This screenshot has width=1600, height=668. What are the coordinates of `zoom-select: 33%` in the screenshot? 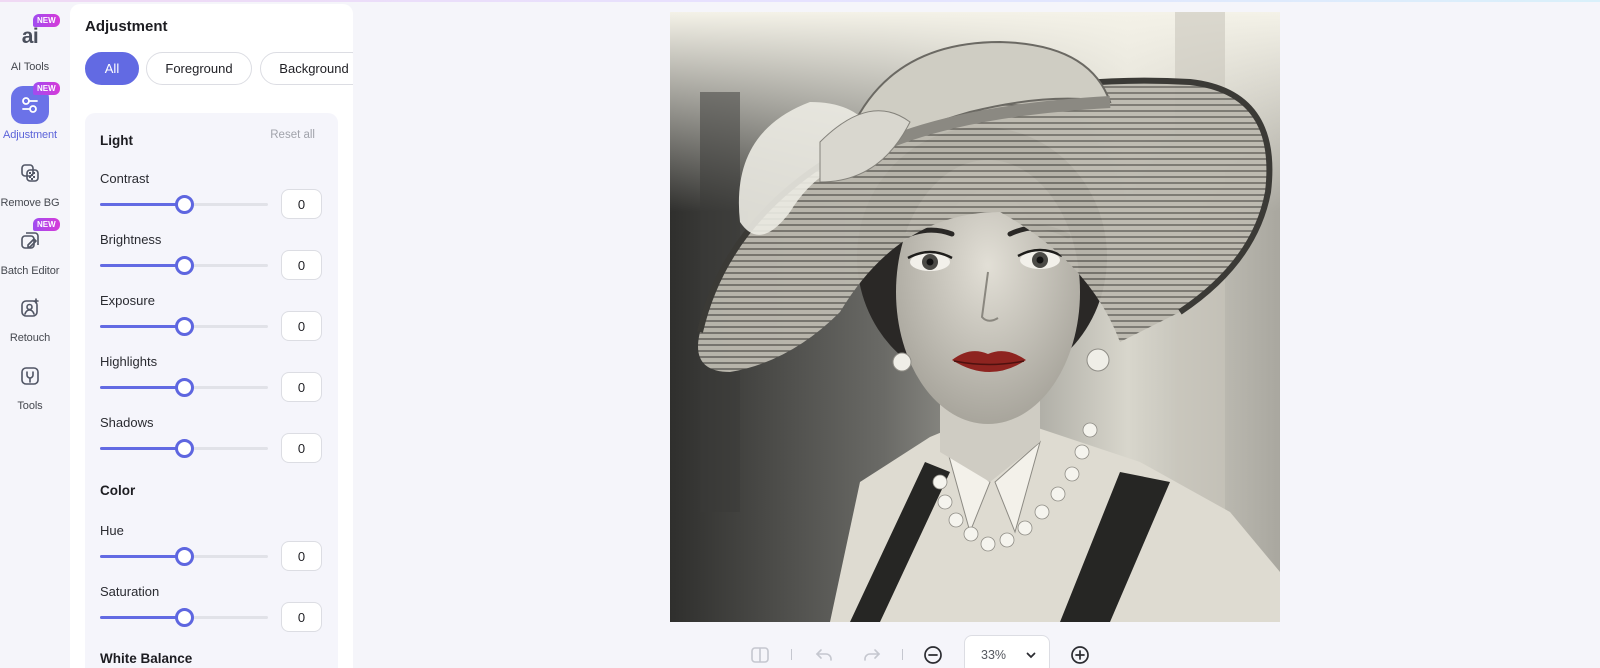 It's located at (1007, 651).